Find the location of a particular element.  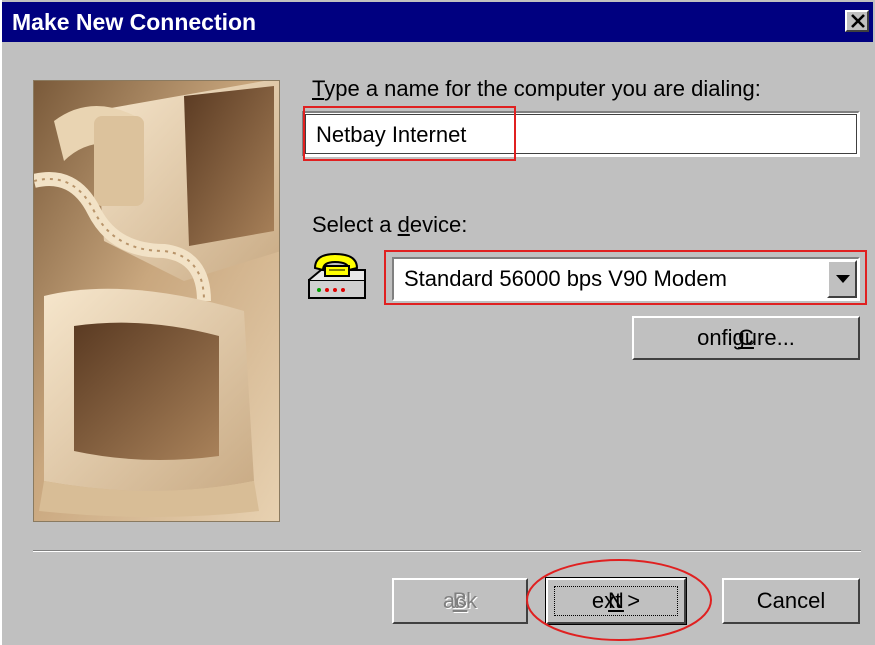

device-label-post: evice: is located at coordinates (438, 224).